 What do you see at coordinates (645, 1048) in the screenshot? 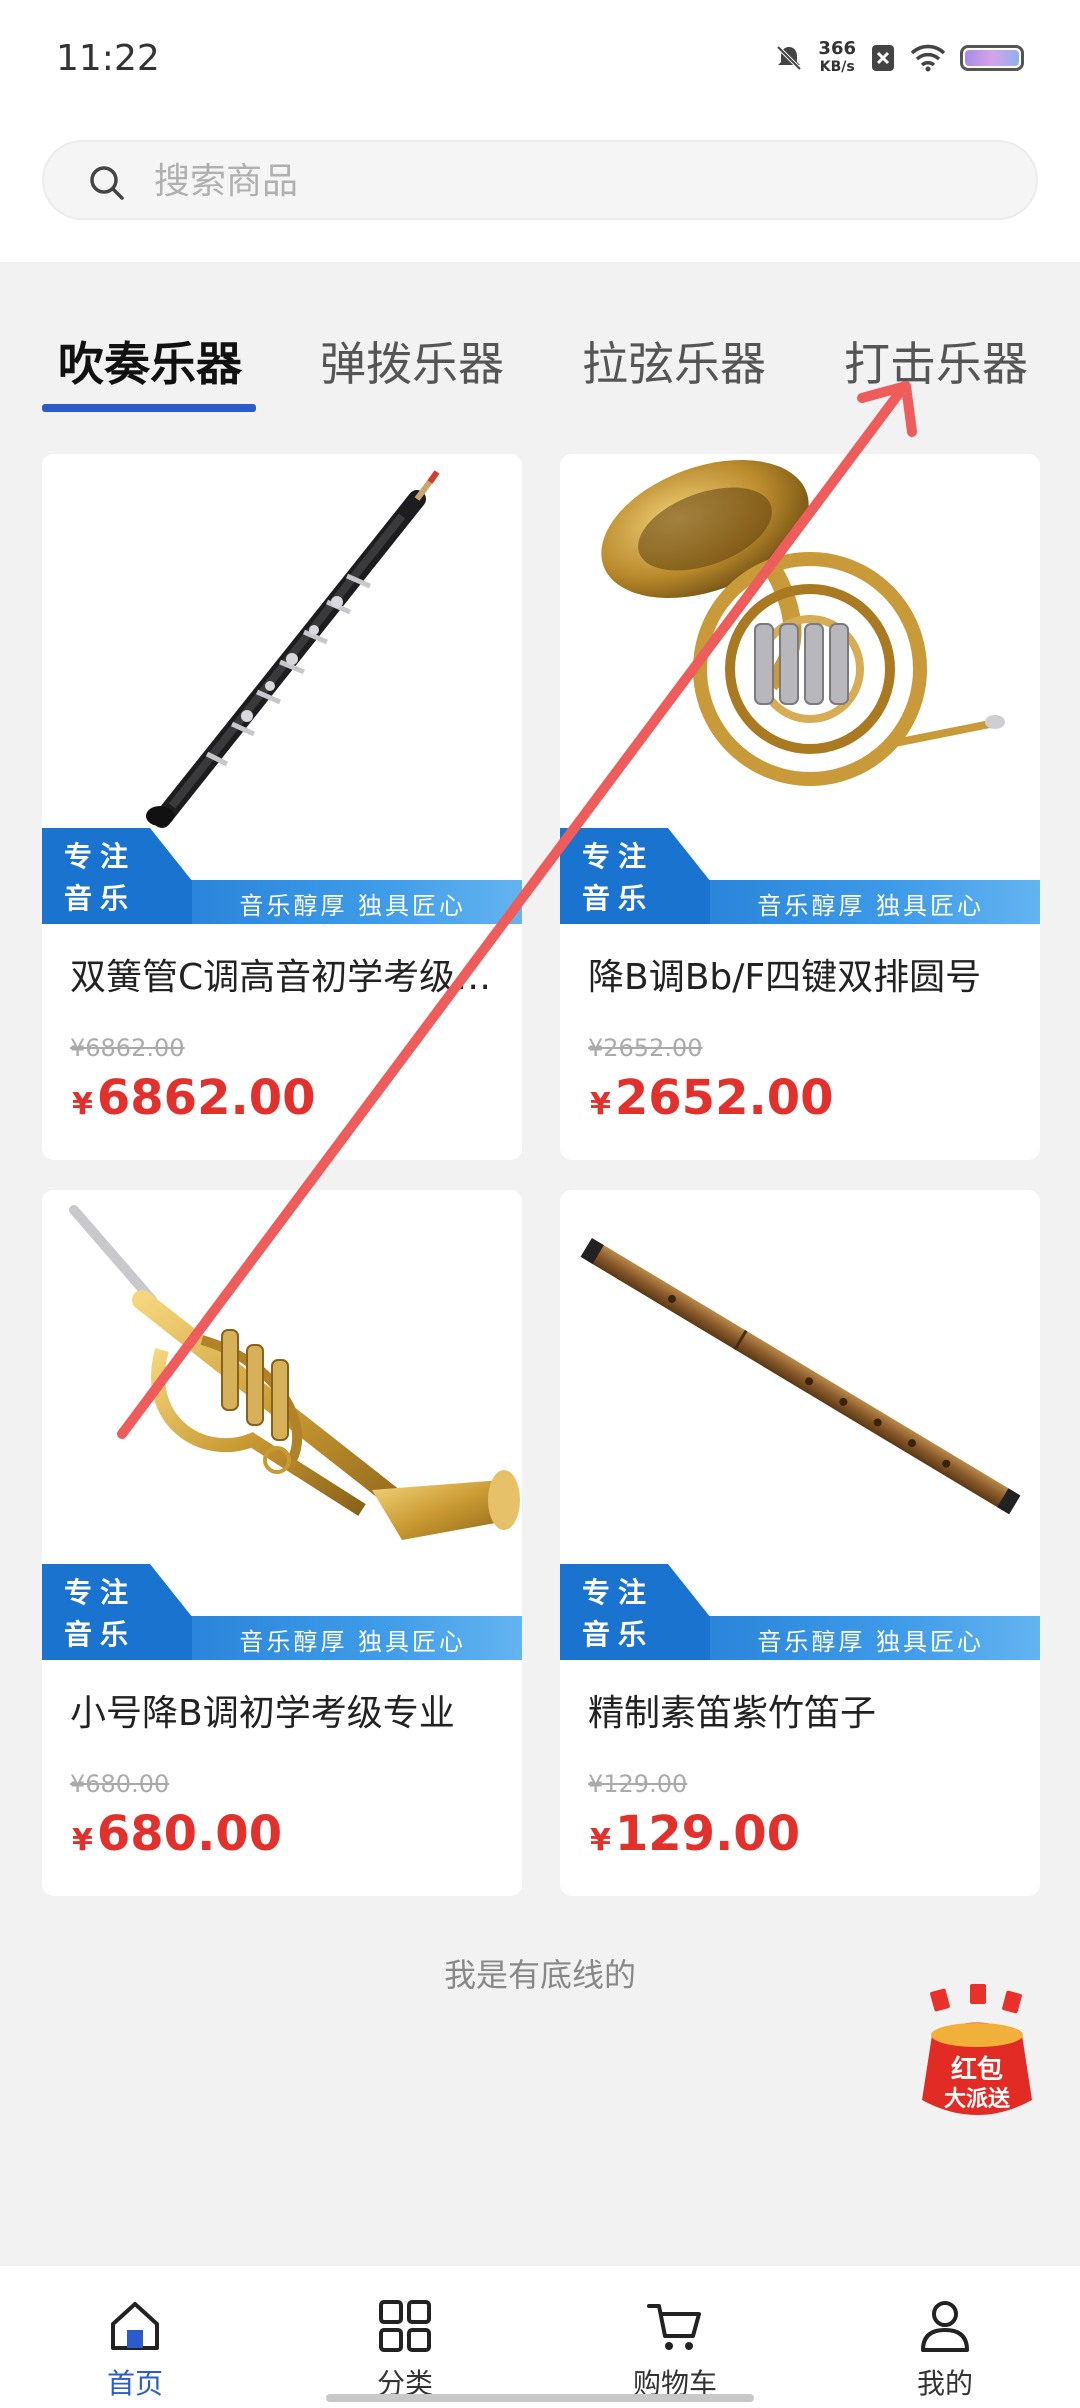
I see `product-original-price: ¥2652.00` at bounding box center [645, 1048].